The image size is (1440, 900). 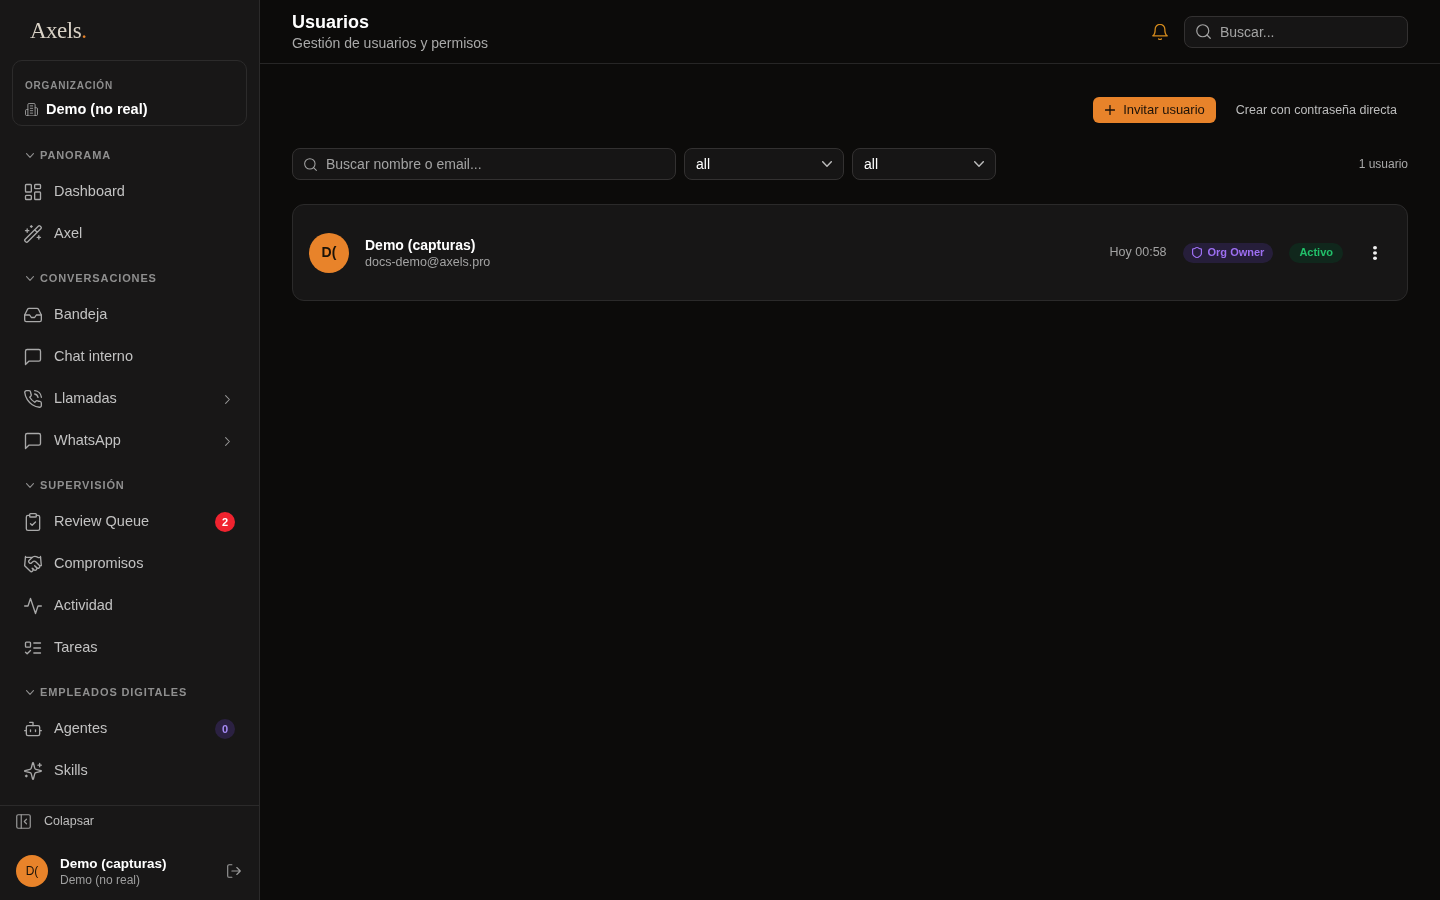 What do you see at coordinates (33, 522) in the screenshot?
I see `clipboard-check-icon` at bounding box center [33, 522].